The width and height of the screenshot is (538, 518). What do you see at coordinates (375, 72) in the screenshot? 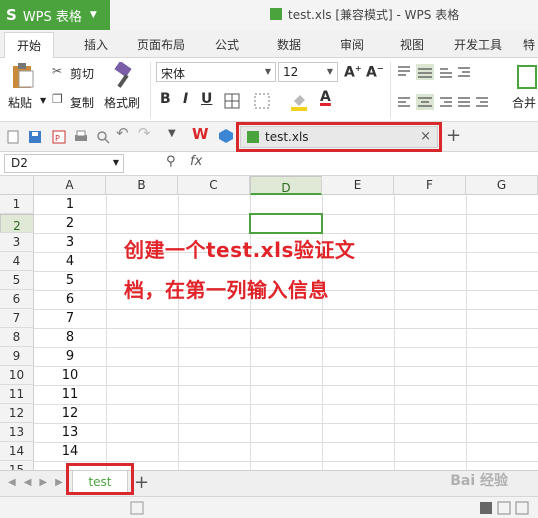
I see `decrease-font-icon: A−` at bounding box center [375, 72].